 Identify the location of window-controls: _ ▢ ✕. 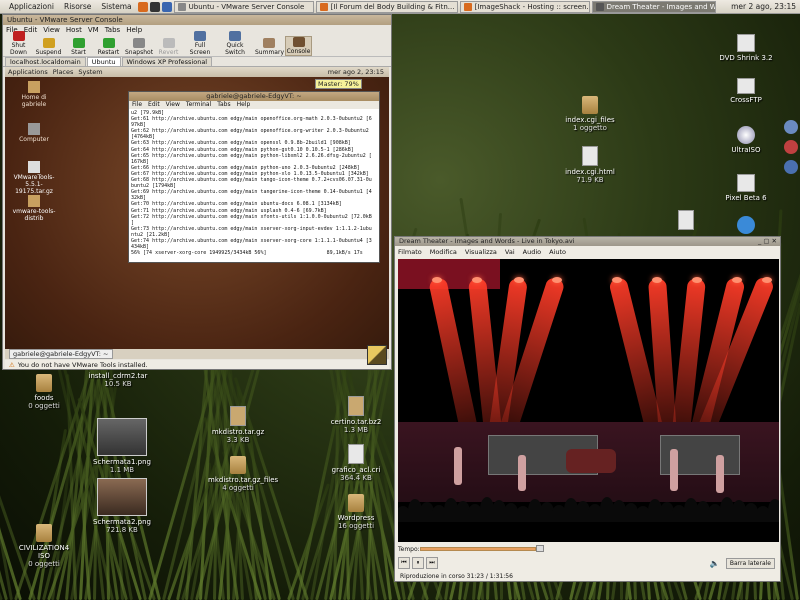
(767, 241).